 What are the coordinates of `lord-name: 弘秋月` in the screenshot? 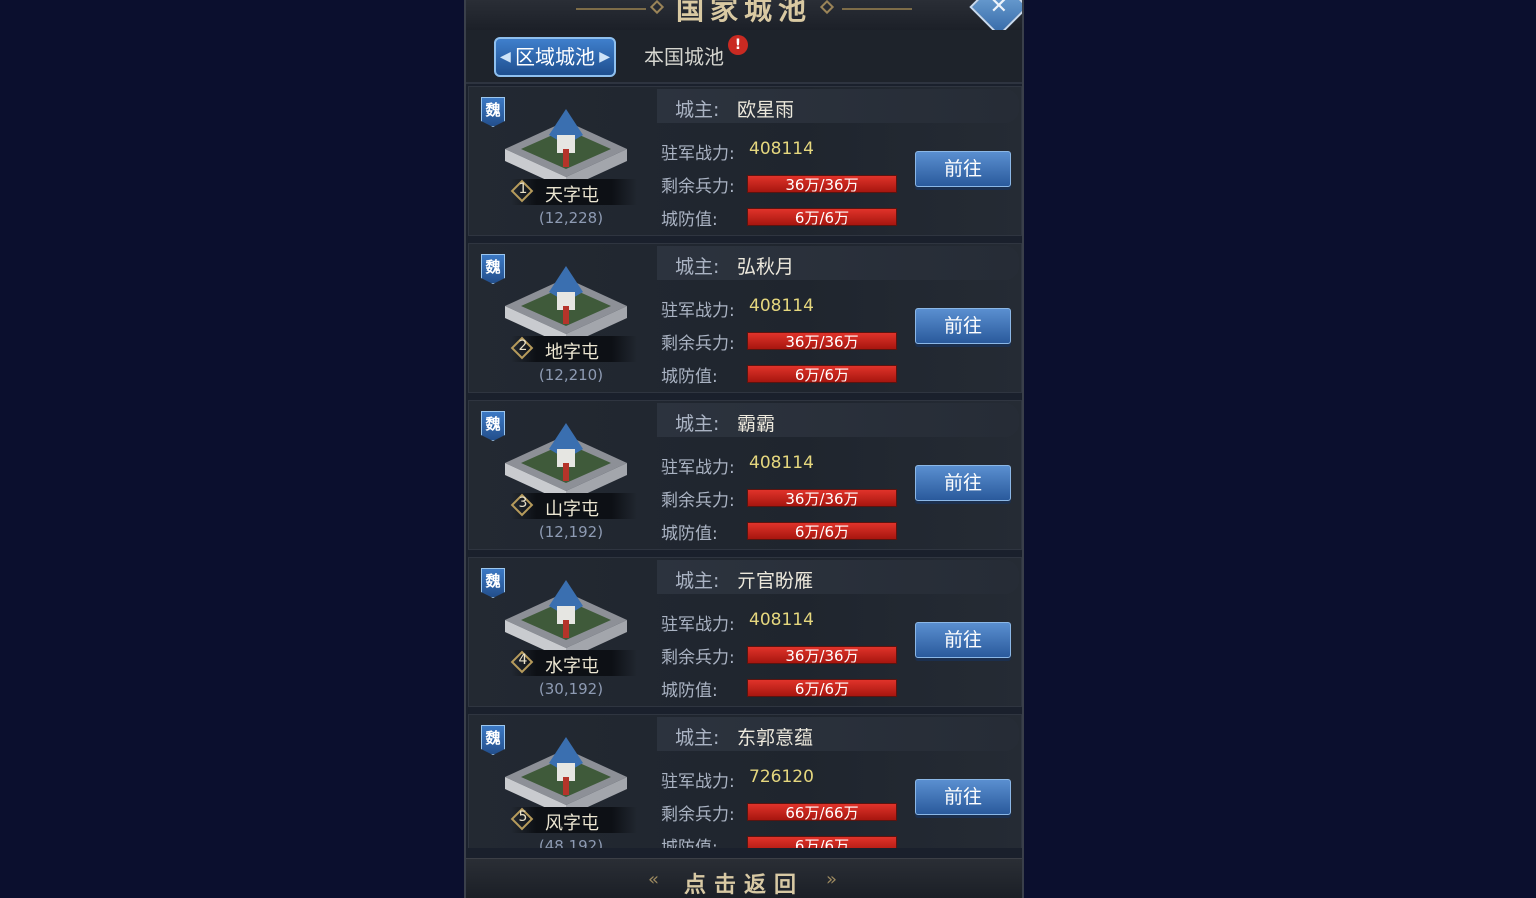 It's located at (766, 267).